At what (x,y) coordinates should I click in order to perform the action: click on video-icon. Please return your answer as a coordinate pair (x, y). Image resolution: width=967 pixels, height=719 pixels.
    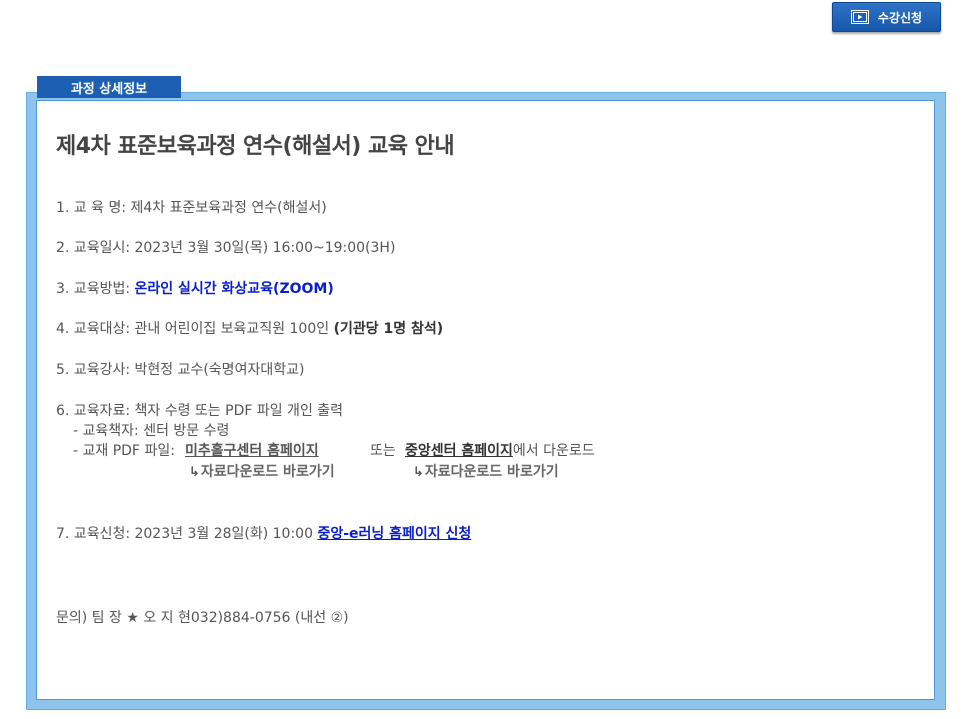
    Looking at the image, I should click on (859, 17).